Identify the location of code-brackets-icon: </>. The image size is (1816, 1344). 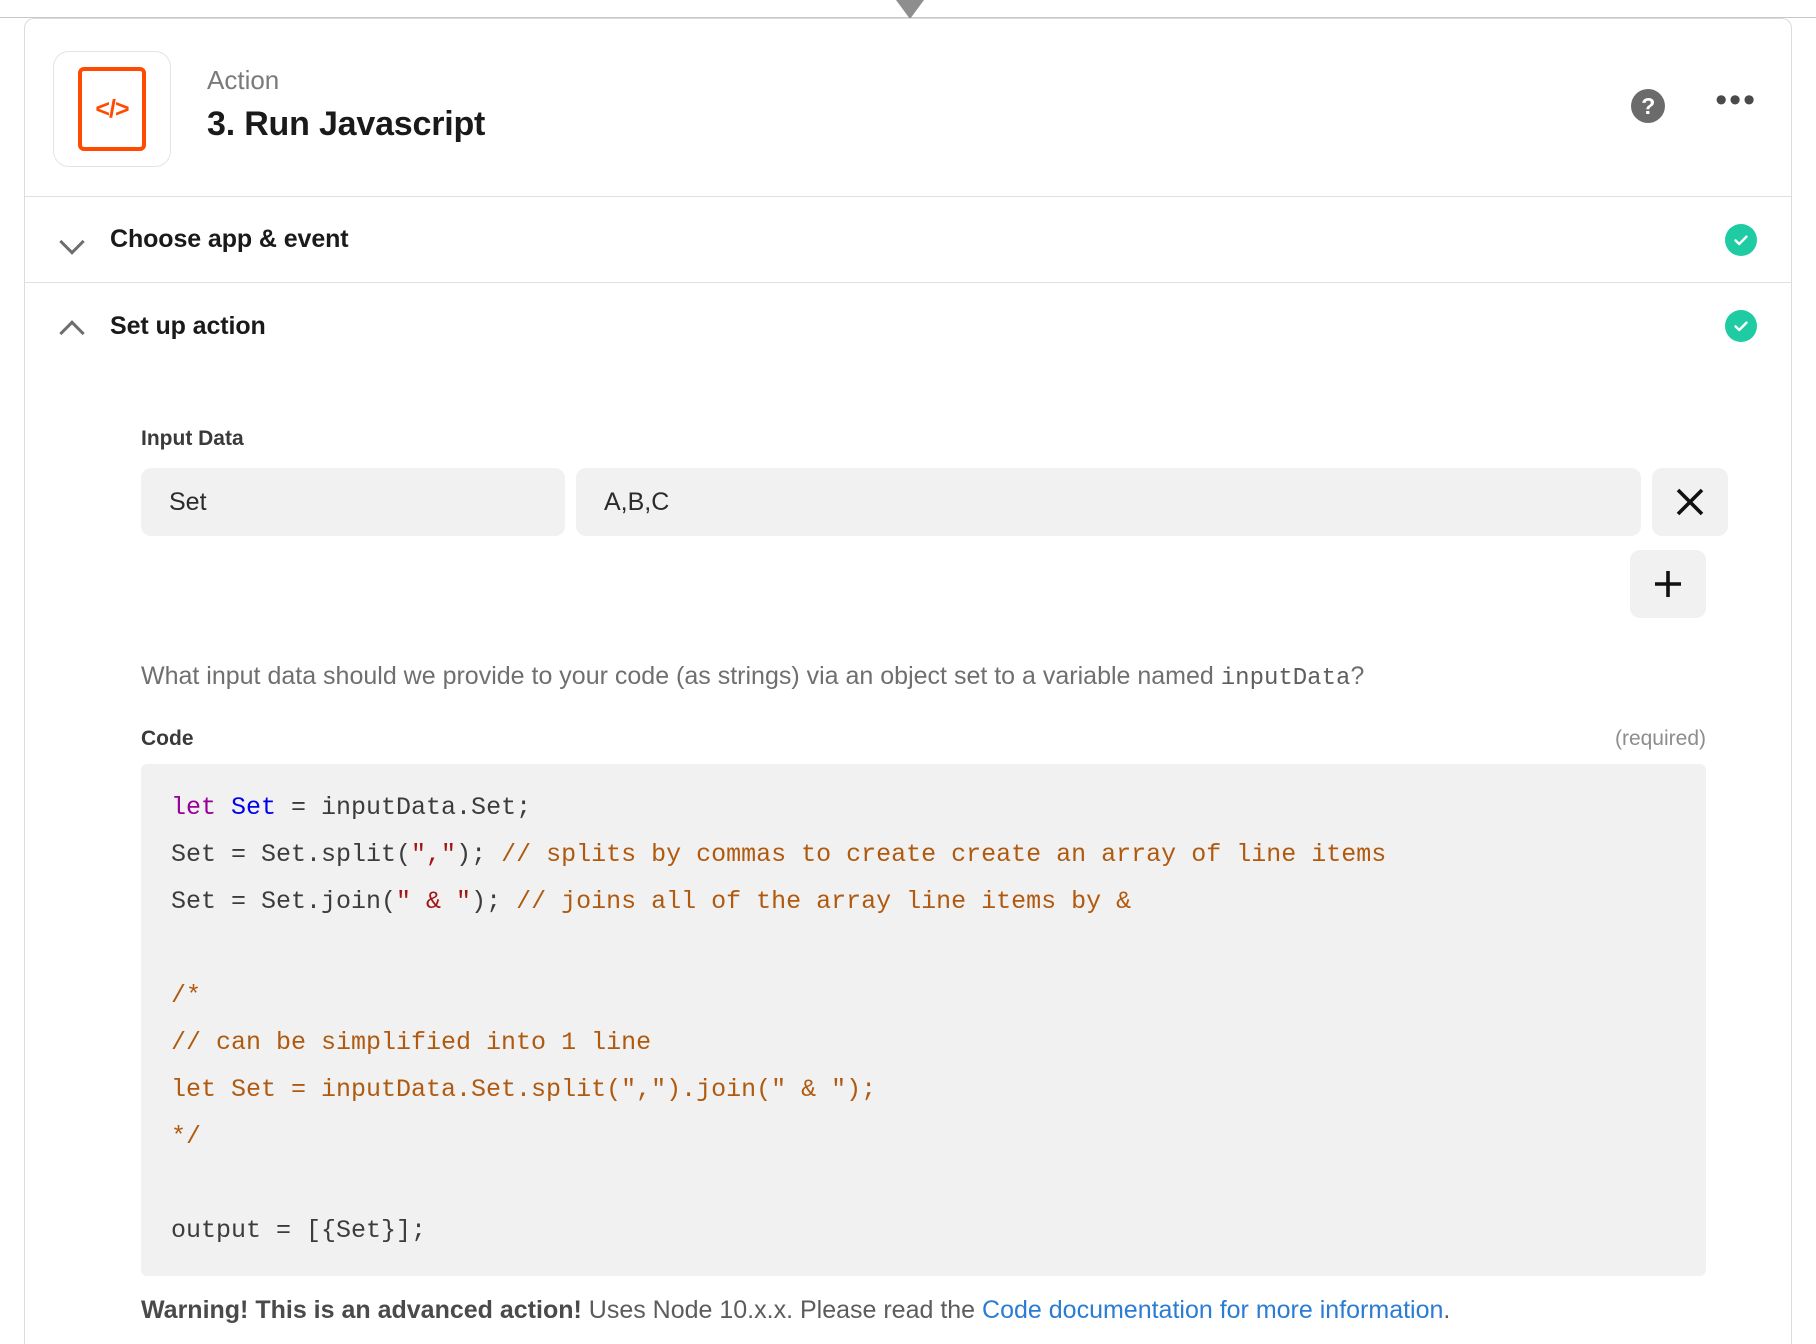
(112, 109).